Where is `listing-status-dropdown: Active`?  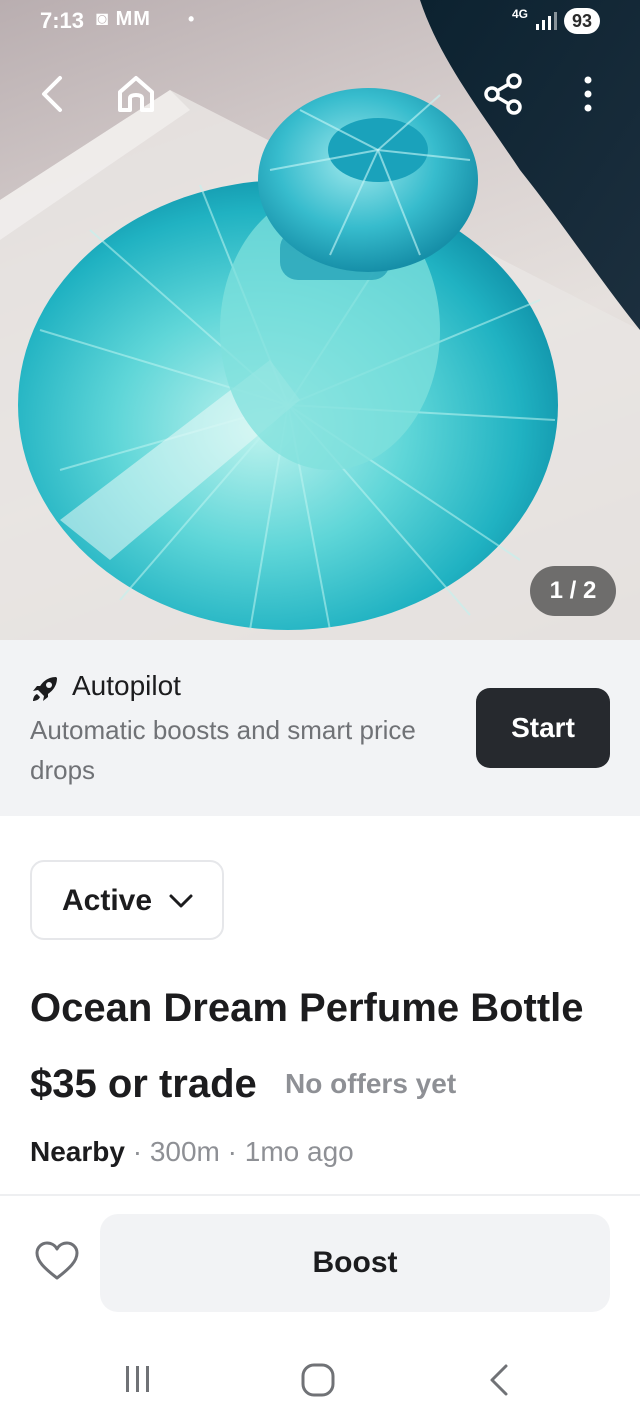 listing-status-dropdown: Active is located at coordinates (127, 900).